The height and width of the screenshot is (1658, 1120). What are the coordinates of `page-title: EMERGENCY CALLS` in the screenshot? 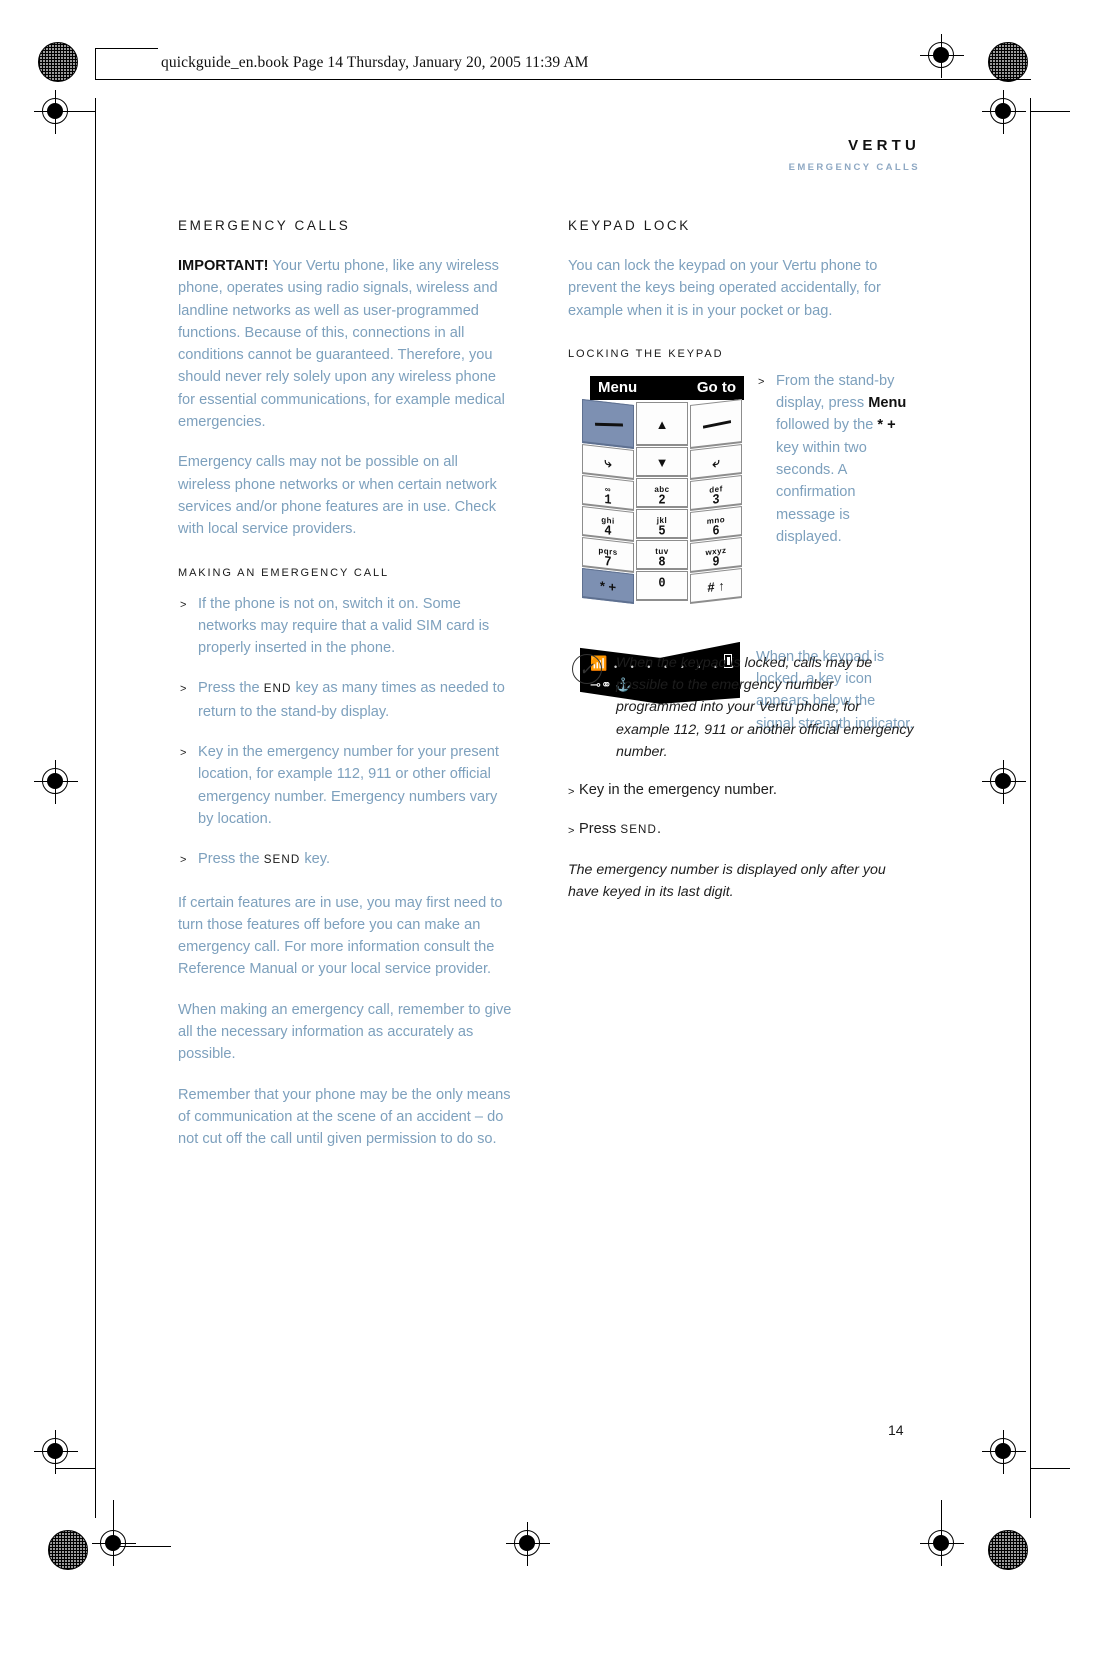 It's located at (264, 225).